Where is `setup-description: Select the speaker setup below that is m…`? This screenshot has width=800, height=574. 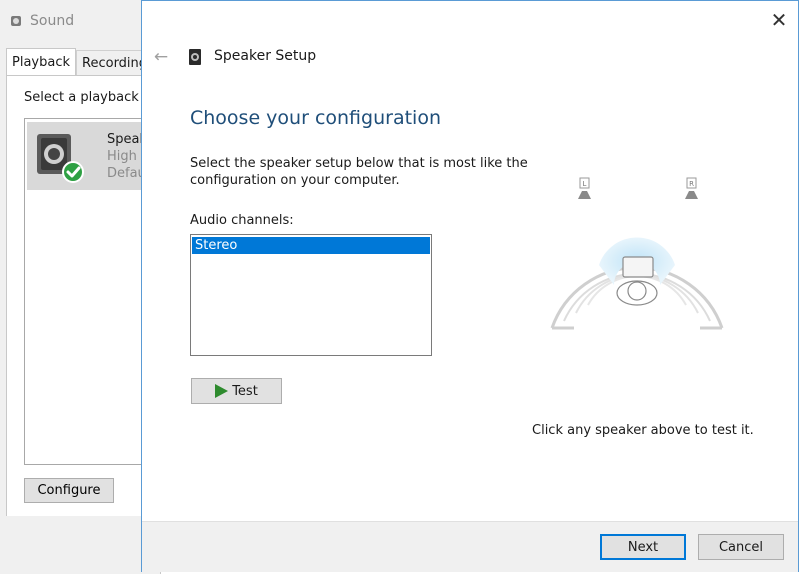
setup-description: Select the speaker setup below that is m… is located at coordinates (359, 172).